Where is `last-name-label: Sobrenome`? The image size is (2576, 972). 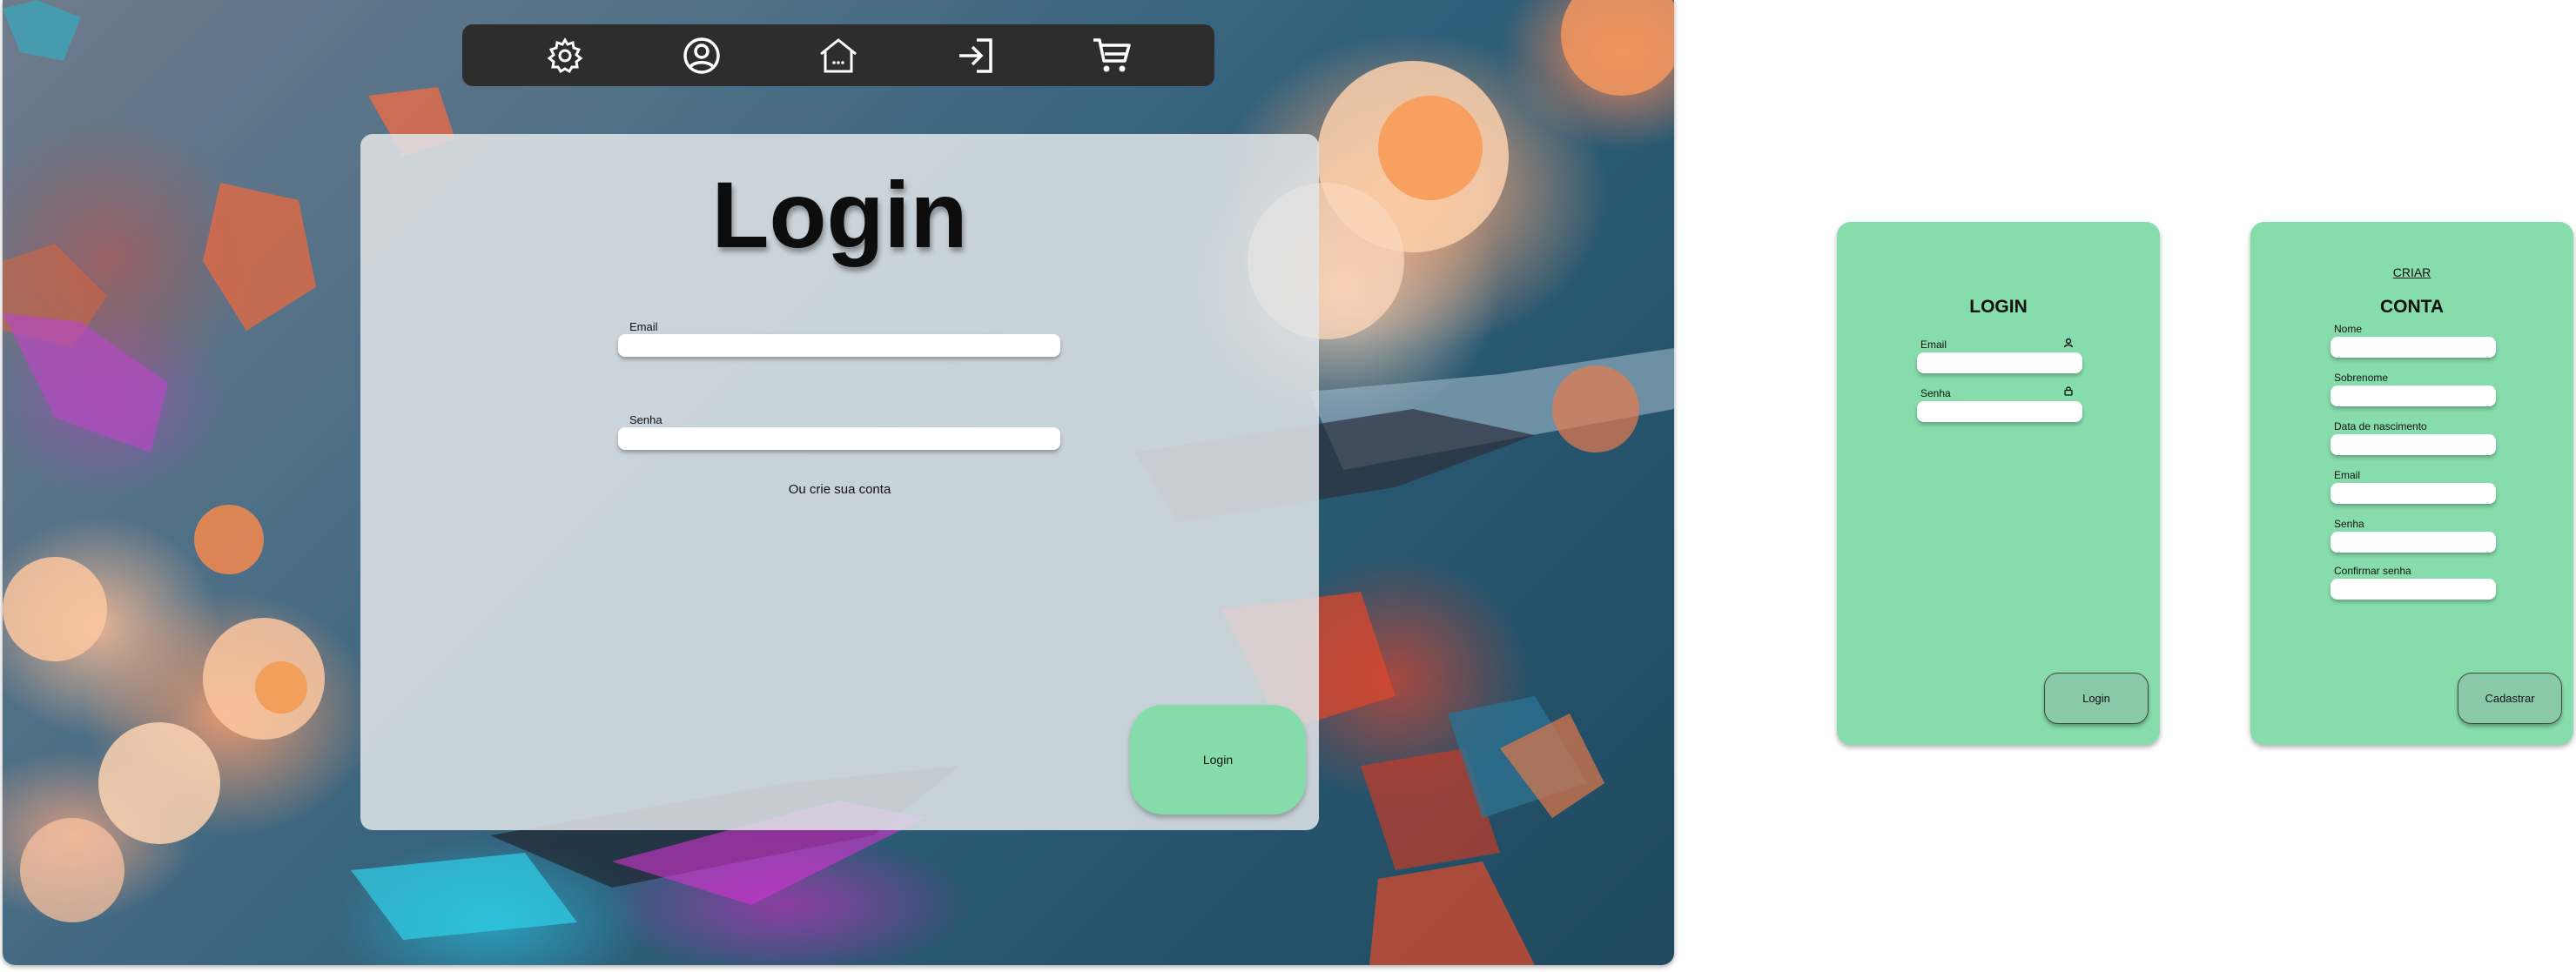 last-name-label: Sobrenome is located at coordinates (2361, 378).